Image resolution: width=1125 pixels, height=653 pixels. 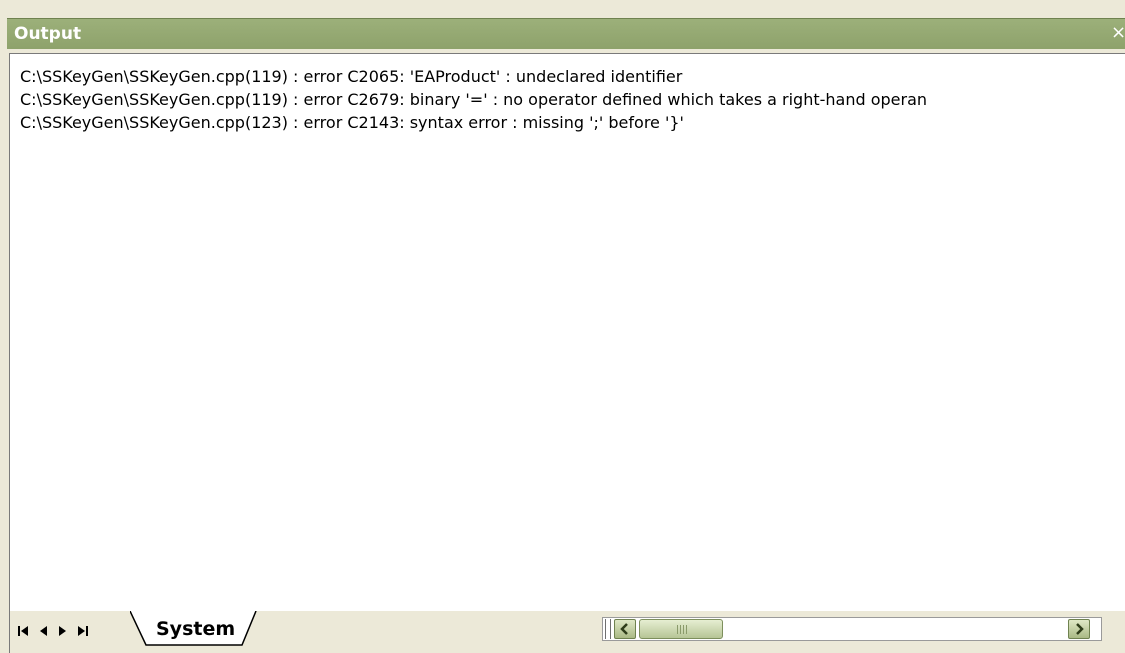 I want to click on tab-bar: System, so click(x=567, y=632).